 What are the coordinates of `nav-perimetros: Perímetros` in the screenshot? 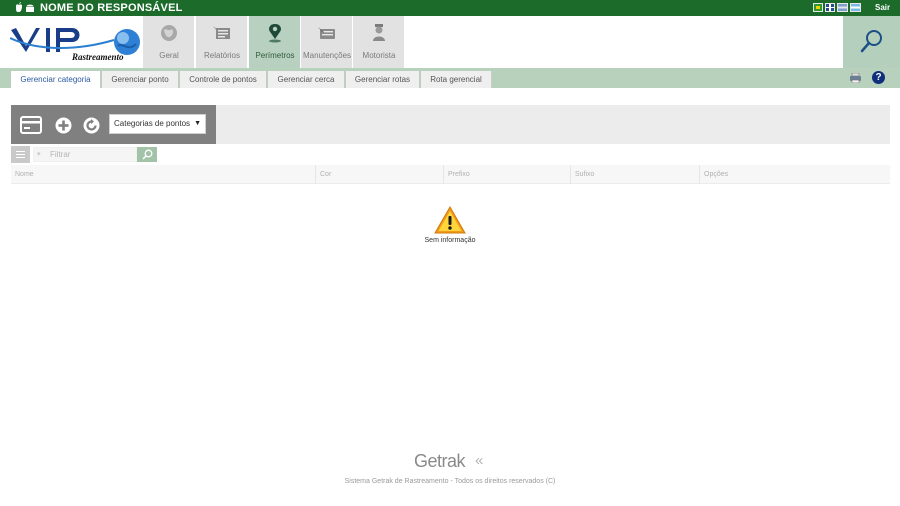 It's located at (275, 42).